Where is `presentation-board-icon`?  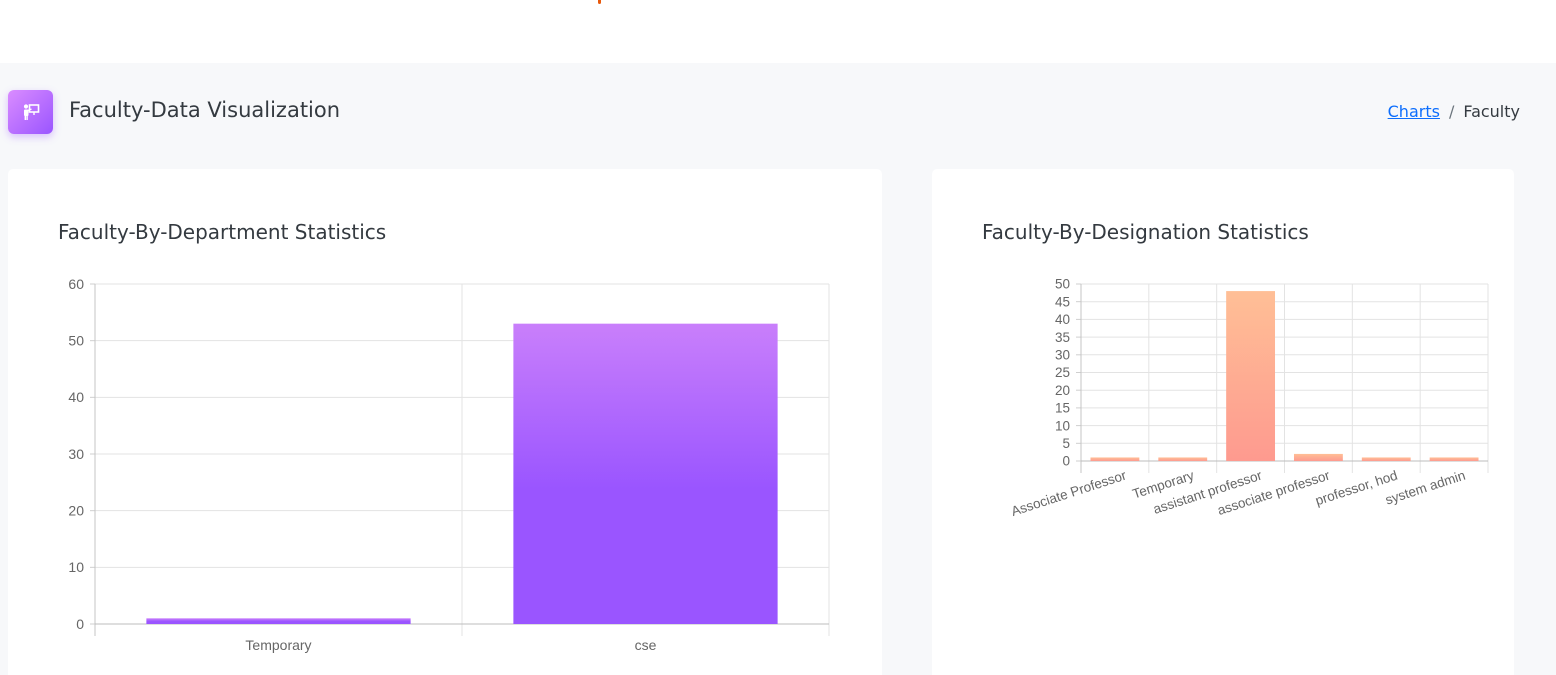 presentation-board-icon is located at coordinates (30, 112).